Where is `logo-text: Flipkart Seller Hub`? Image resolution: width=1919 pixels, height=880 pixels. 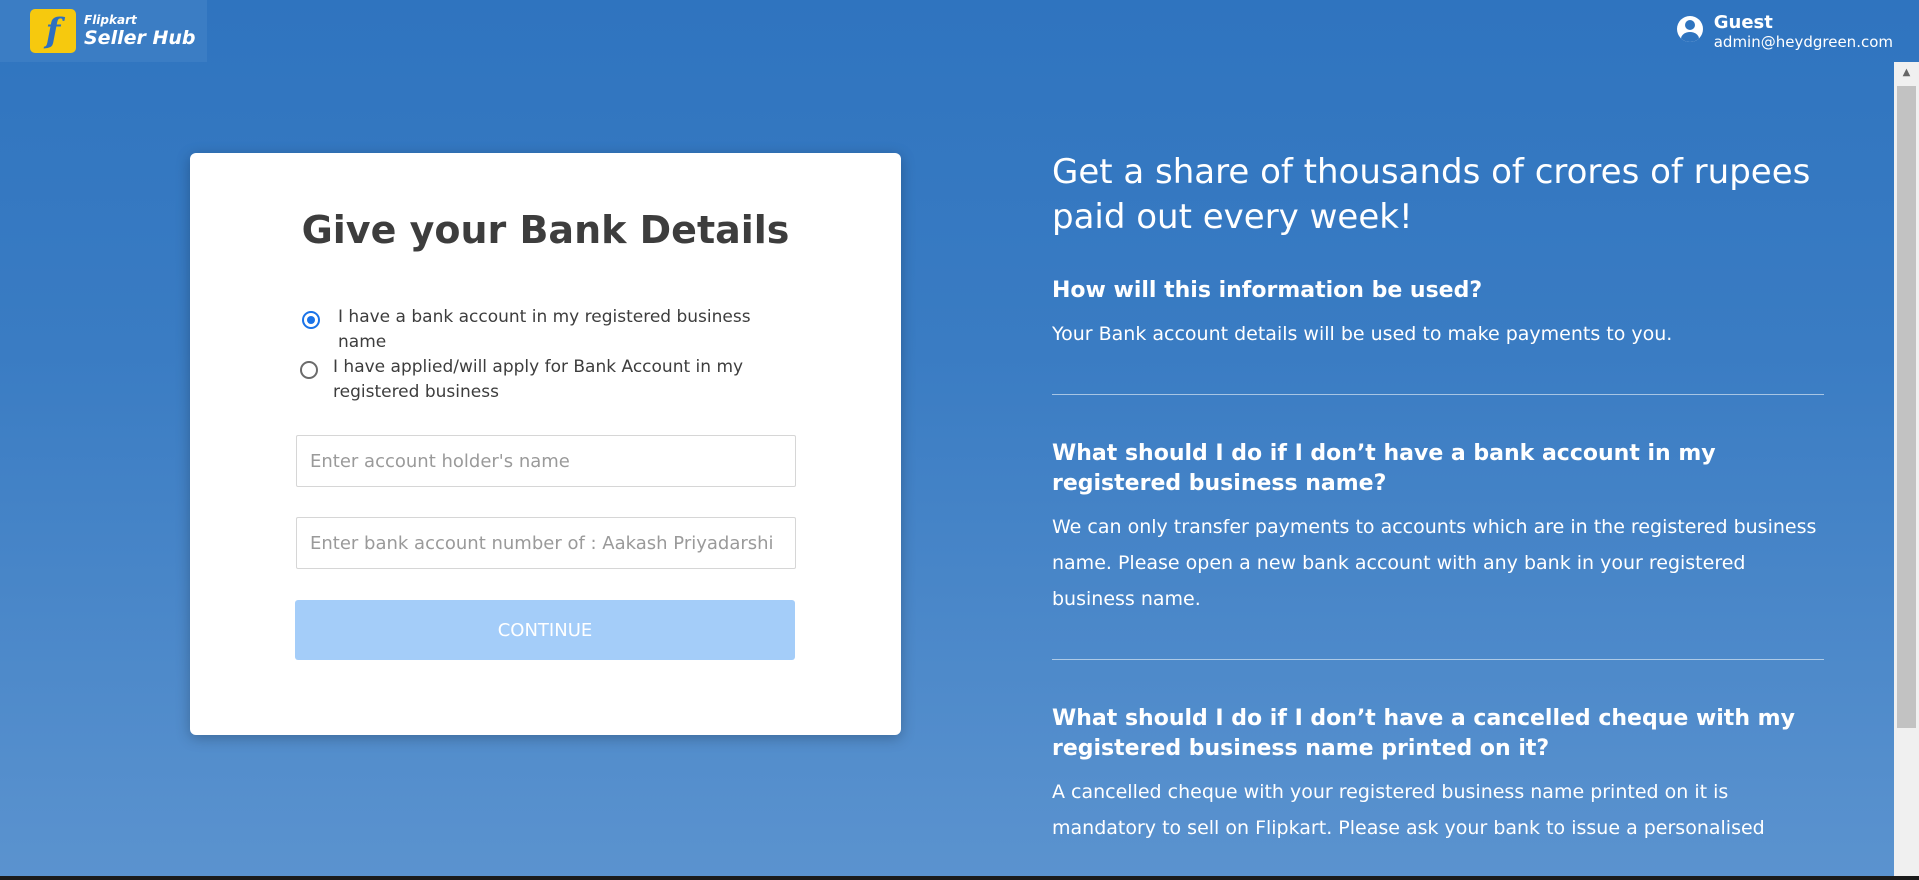 logo-text: Flipkart Seller Hub is located at coordinates (140, 31).